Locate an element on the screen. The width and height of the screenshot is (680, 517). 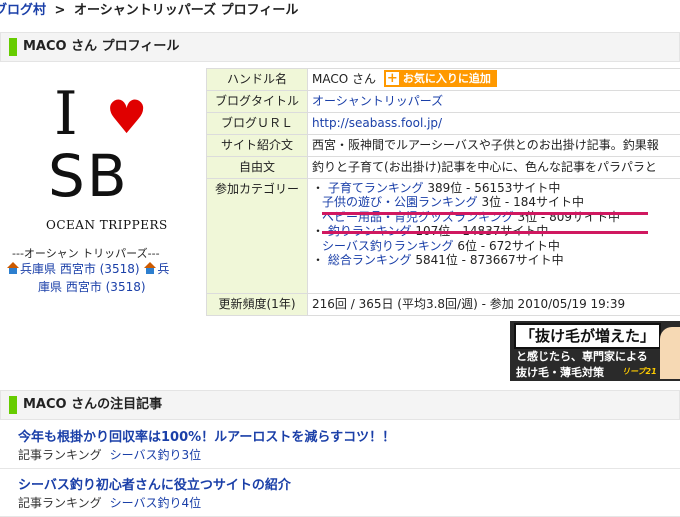
logo-subtitle: ---オーシャン トリッパーズ--- is located at coordinates (86, 253).